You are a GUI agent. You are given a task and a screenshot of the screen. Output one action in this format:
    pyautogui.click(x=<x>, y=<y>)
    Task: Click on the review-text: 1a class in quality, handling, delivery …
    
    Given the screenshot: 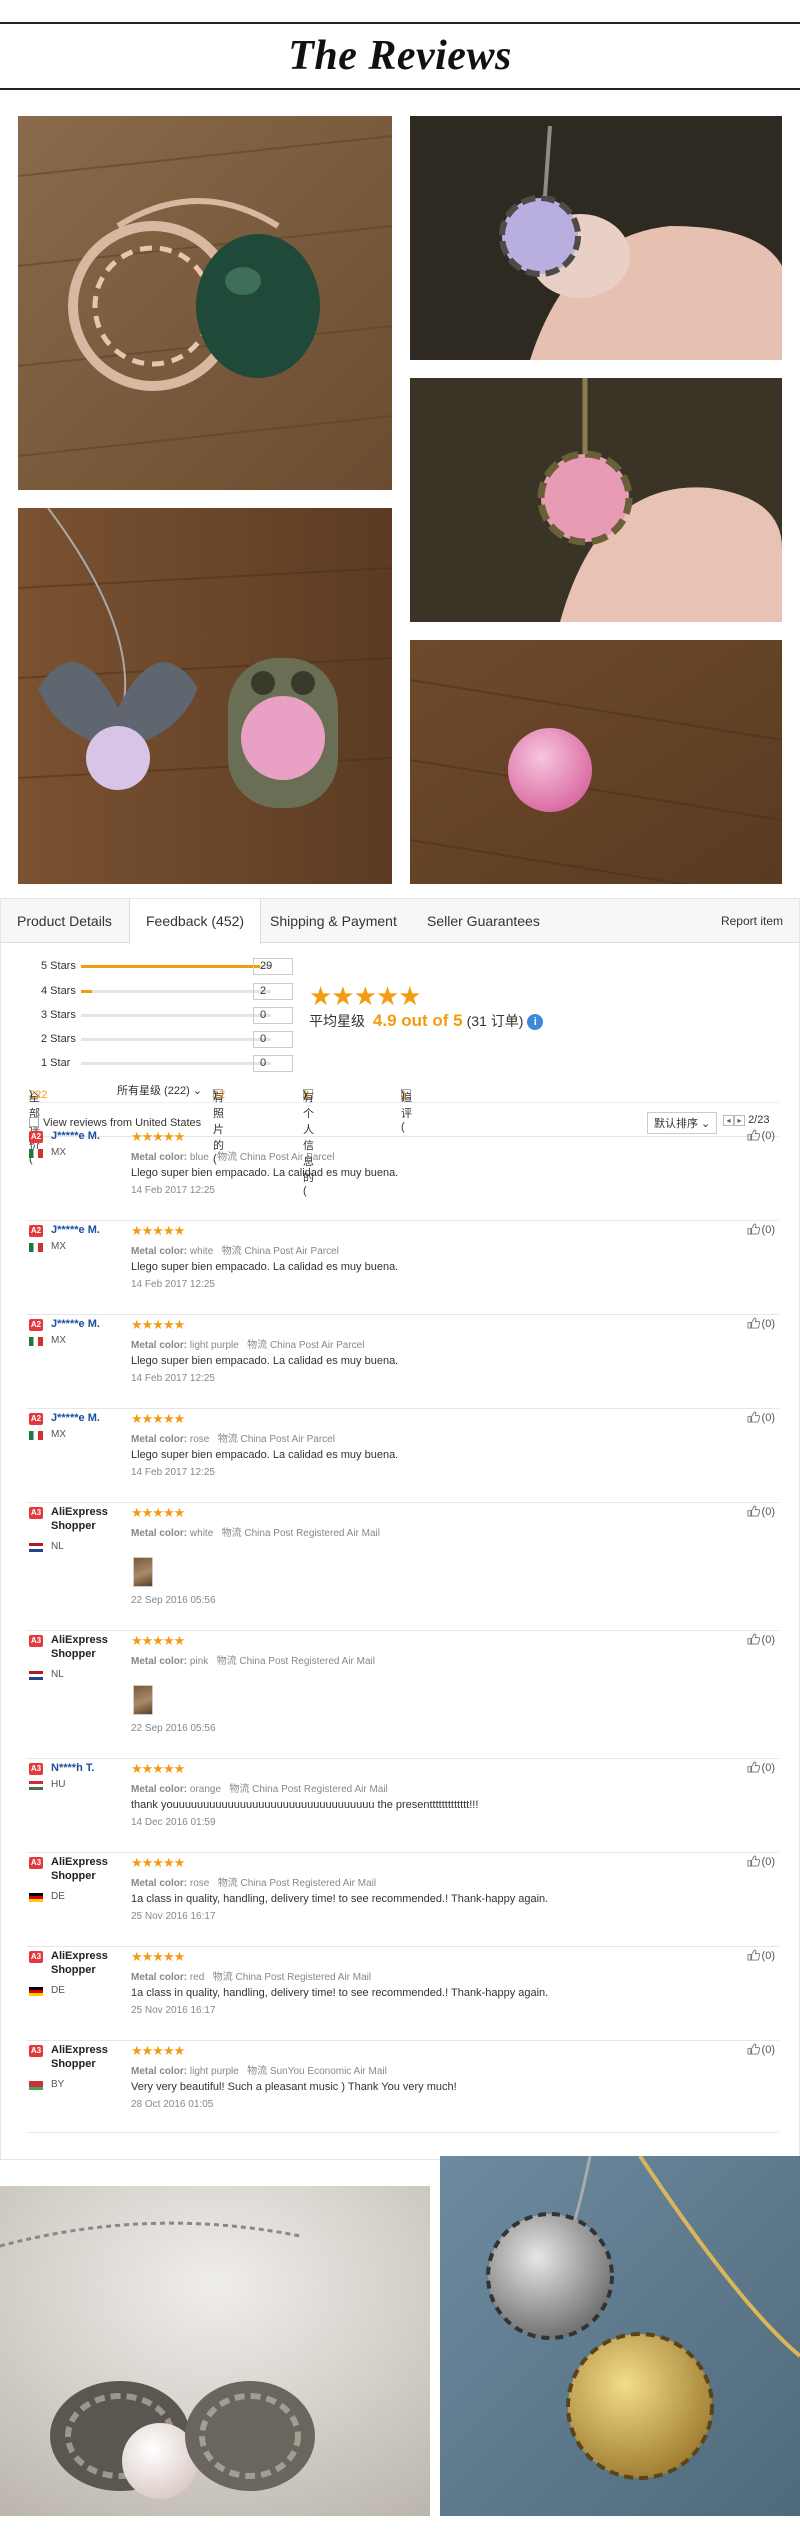 What is the action you would take?
    pyautogui.click(x=340, y=1899)
    